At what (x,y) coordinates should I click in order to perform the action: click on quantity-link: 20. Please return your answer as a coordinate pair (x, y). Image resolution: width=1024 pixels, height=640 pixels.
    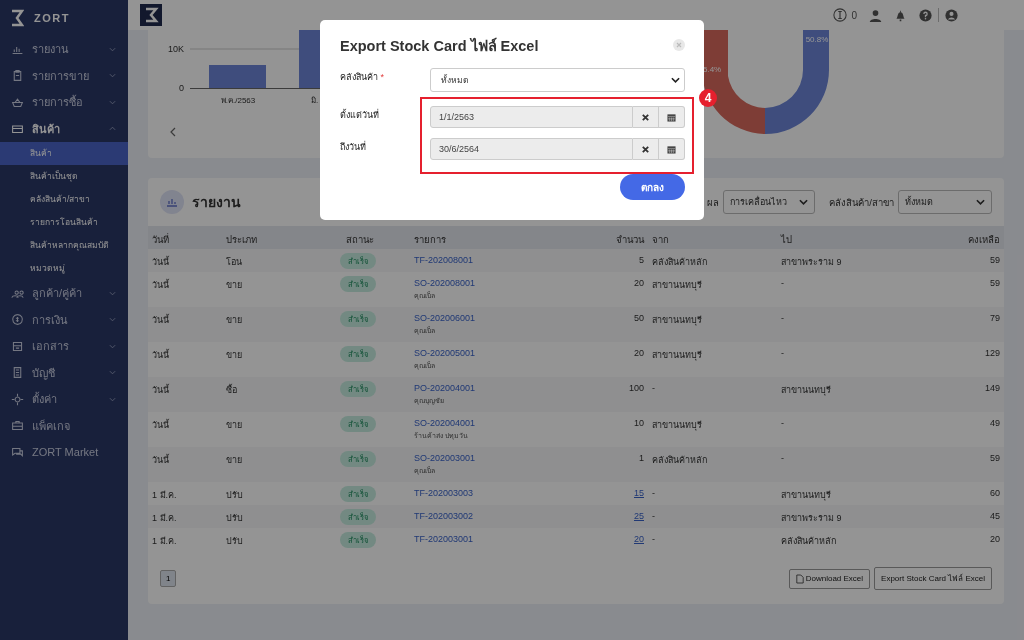
    Looking at the image, I should click on (639, 539).